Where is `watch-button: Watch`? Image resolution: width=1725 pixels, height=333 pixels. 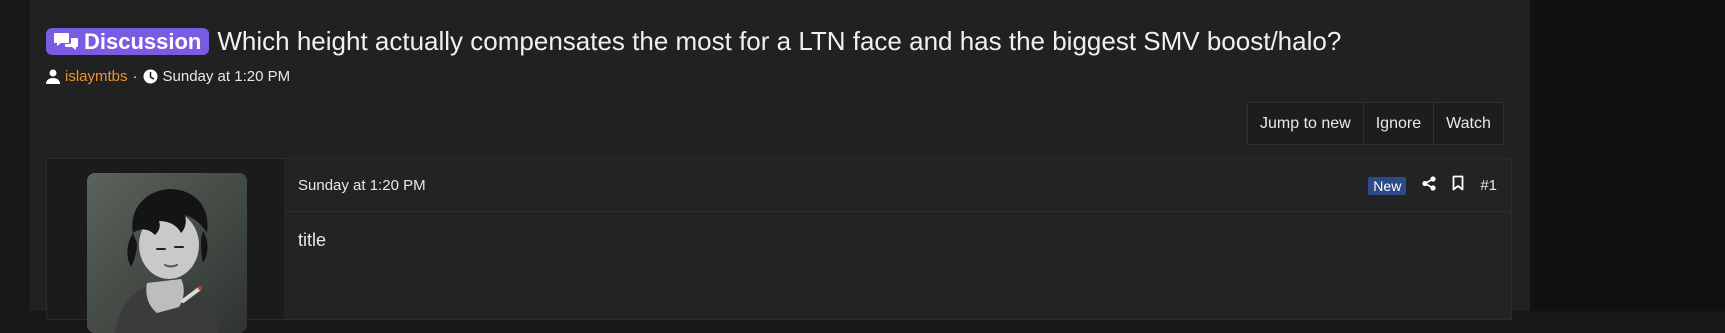
watch-button: Watch is located at coordinates (1468, 123).